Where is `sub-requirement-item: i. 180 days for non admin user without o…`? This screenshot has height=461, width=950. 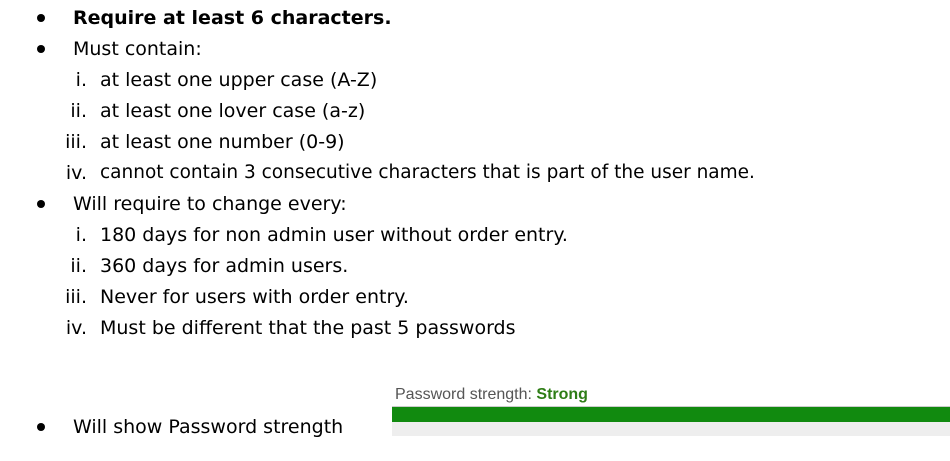
sub-requirement-item: i. 180 days for non admin user without o… is located at coordinates (475, 235).